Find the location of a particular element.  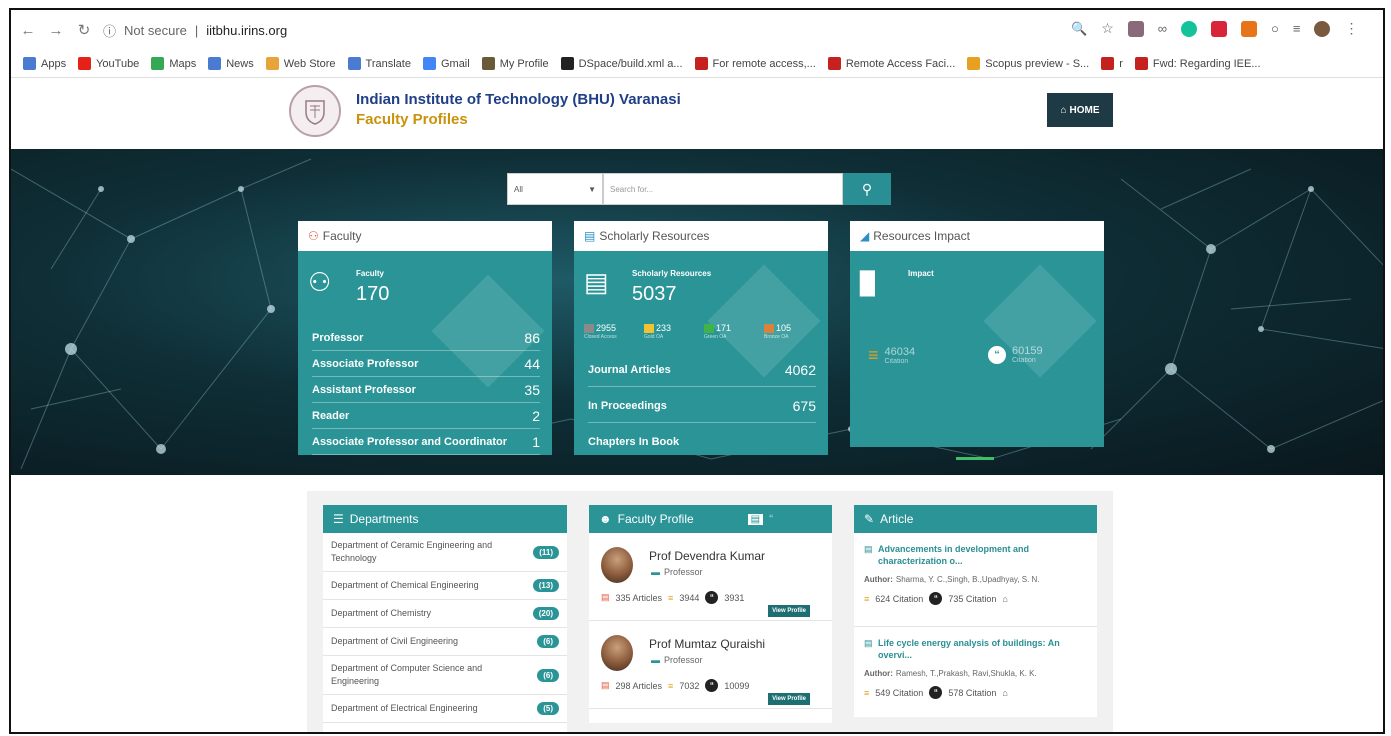

faculty-row: Associate Professor 44 is located at coordinates (426, 364).